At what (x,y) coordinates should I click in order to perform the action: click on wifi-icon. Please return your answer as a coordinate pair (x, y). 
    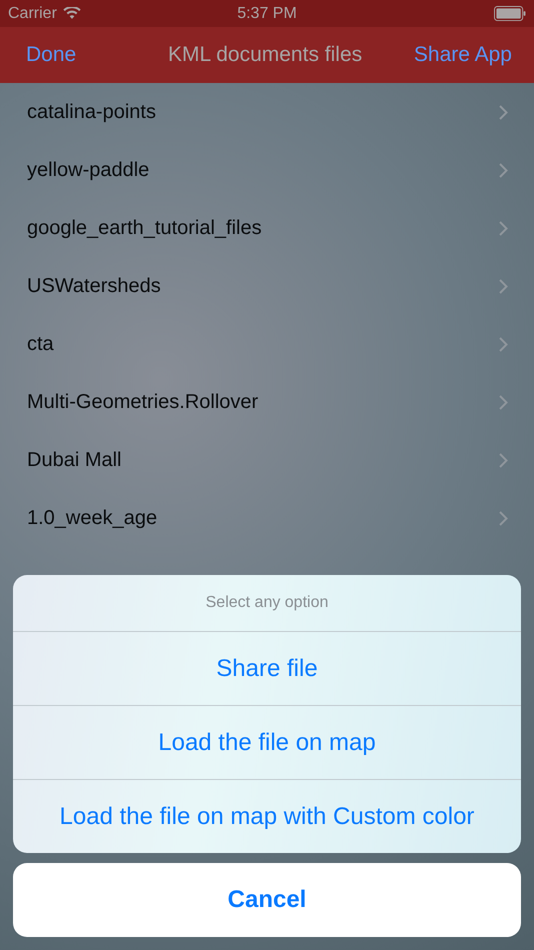
    Looking at the image, I should click on (71, 13).